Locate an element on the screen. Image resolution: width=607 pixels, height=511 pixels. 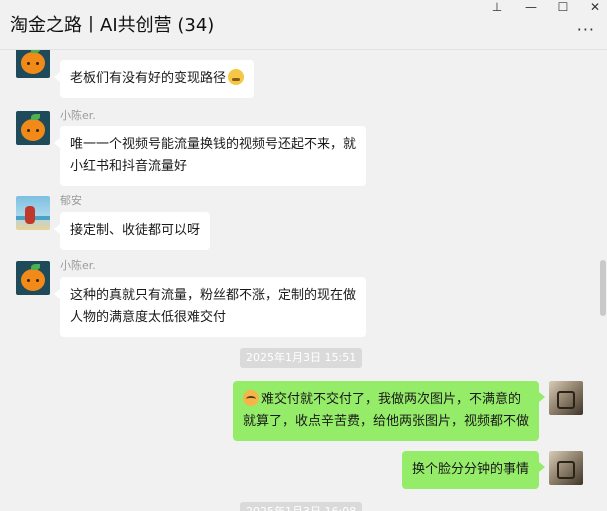
maximize-icon: ☐ is located at coordinates (563, 7).